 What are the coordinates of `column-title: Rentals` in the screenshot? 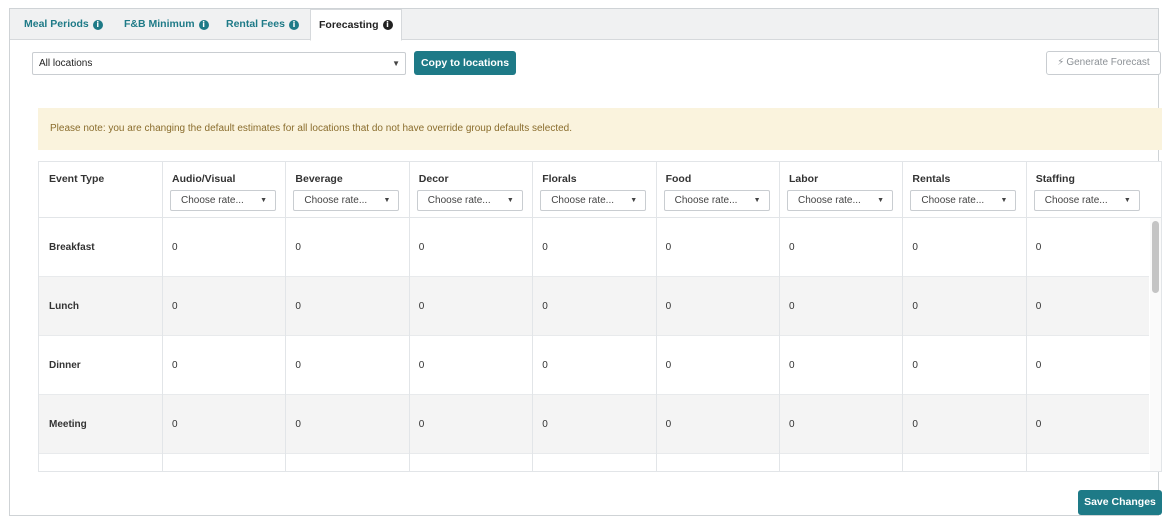 It's located at (931, 179).